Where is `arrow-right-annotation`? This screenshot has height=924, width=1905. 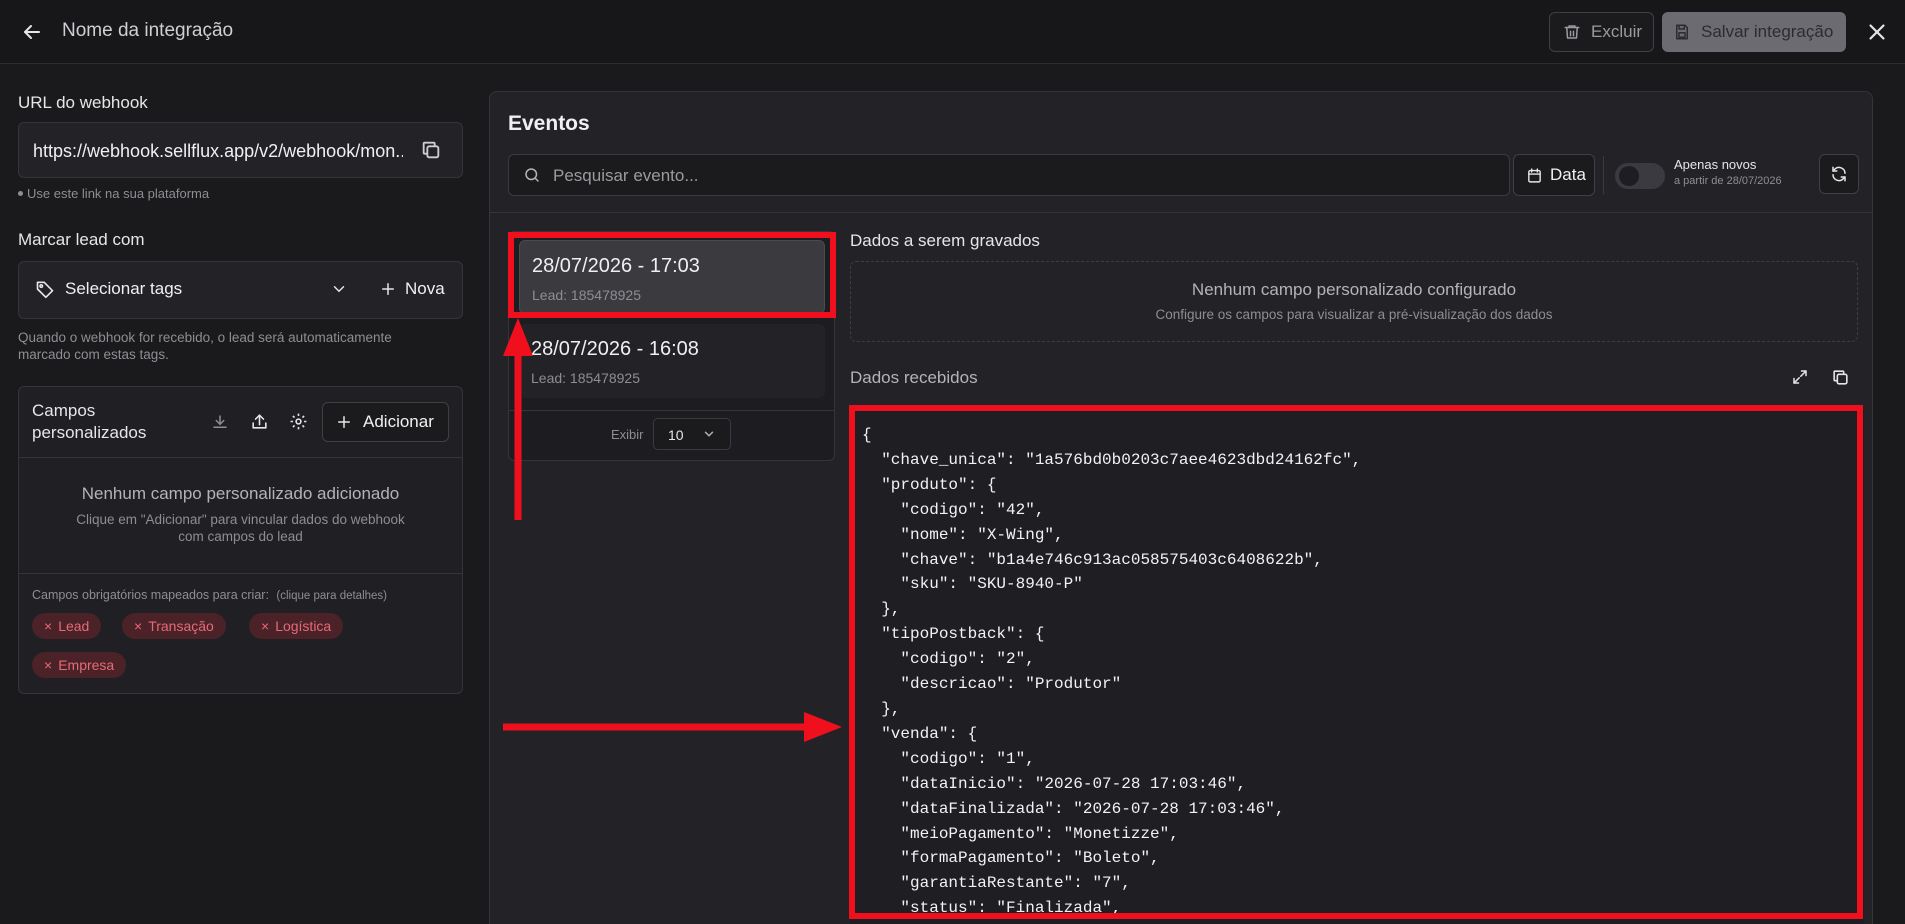
arrow-right-annotation is located at coordinates (672, 727).